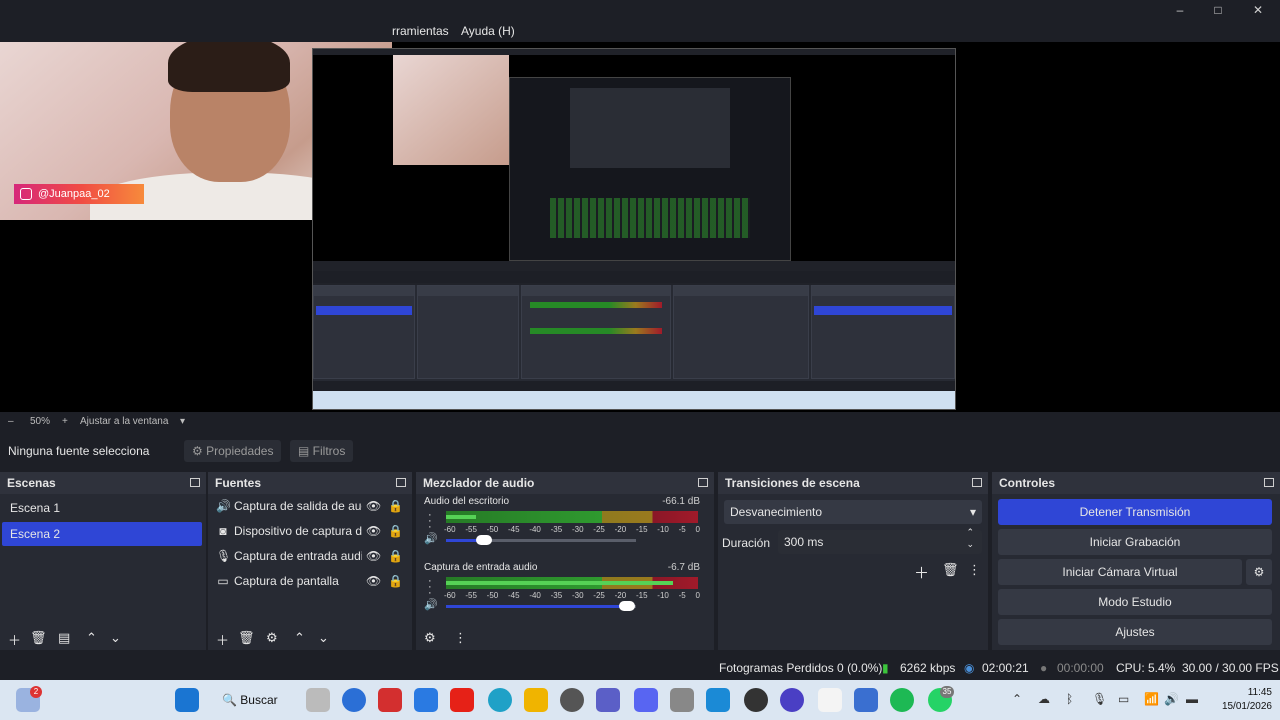 This screenshot has height=720, width=1280. What do you see at coordinates (853, 512) in the screenshot?
I see `transition-select: Desvanecimiento ▾` at bounding box center [853, 512].